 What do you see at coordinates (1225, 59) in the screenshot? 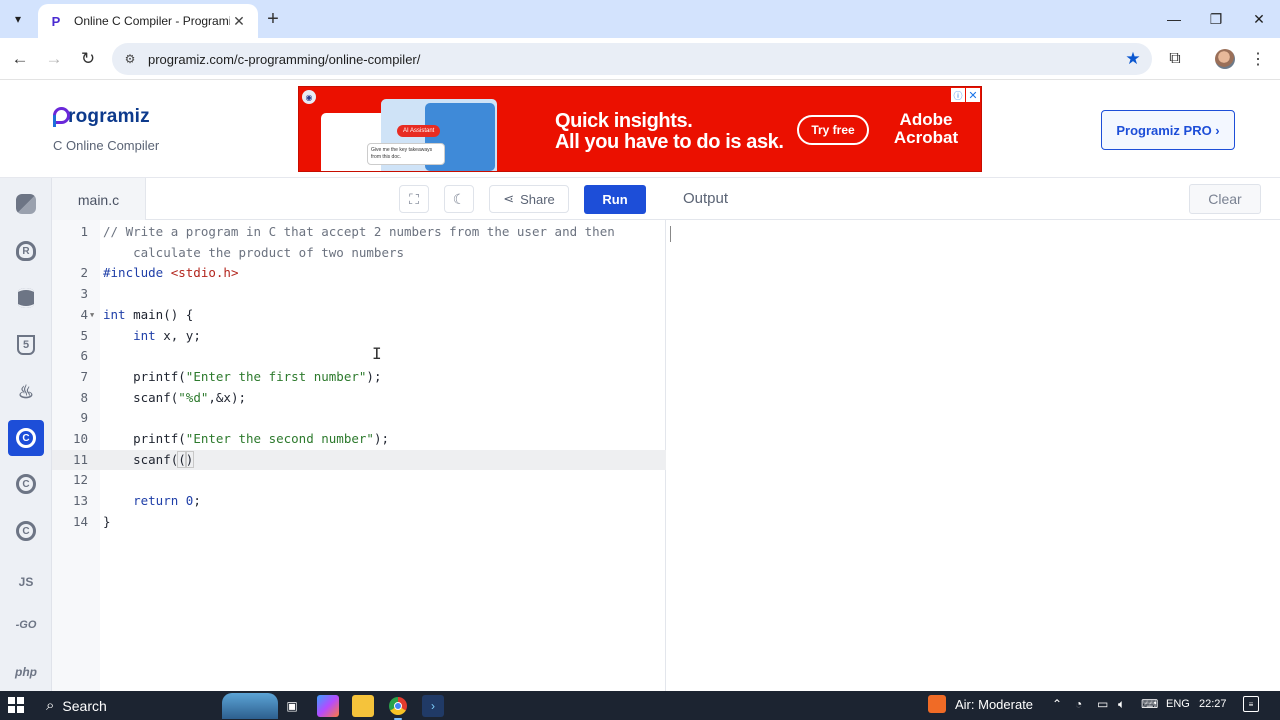
I see `profile-avatar` at bounding box center [1225, 59].